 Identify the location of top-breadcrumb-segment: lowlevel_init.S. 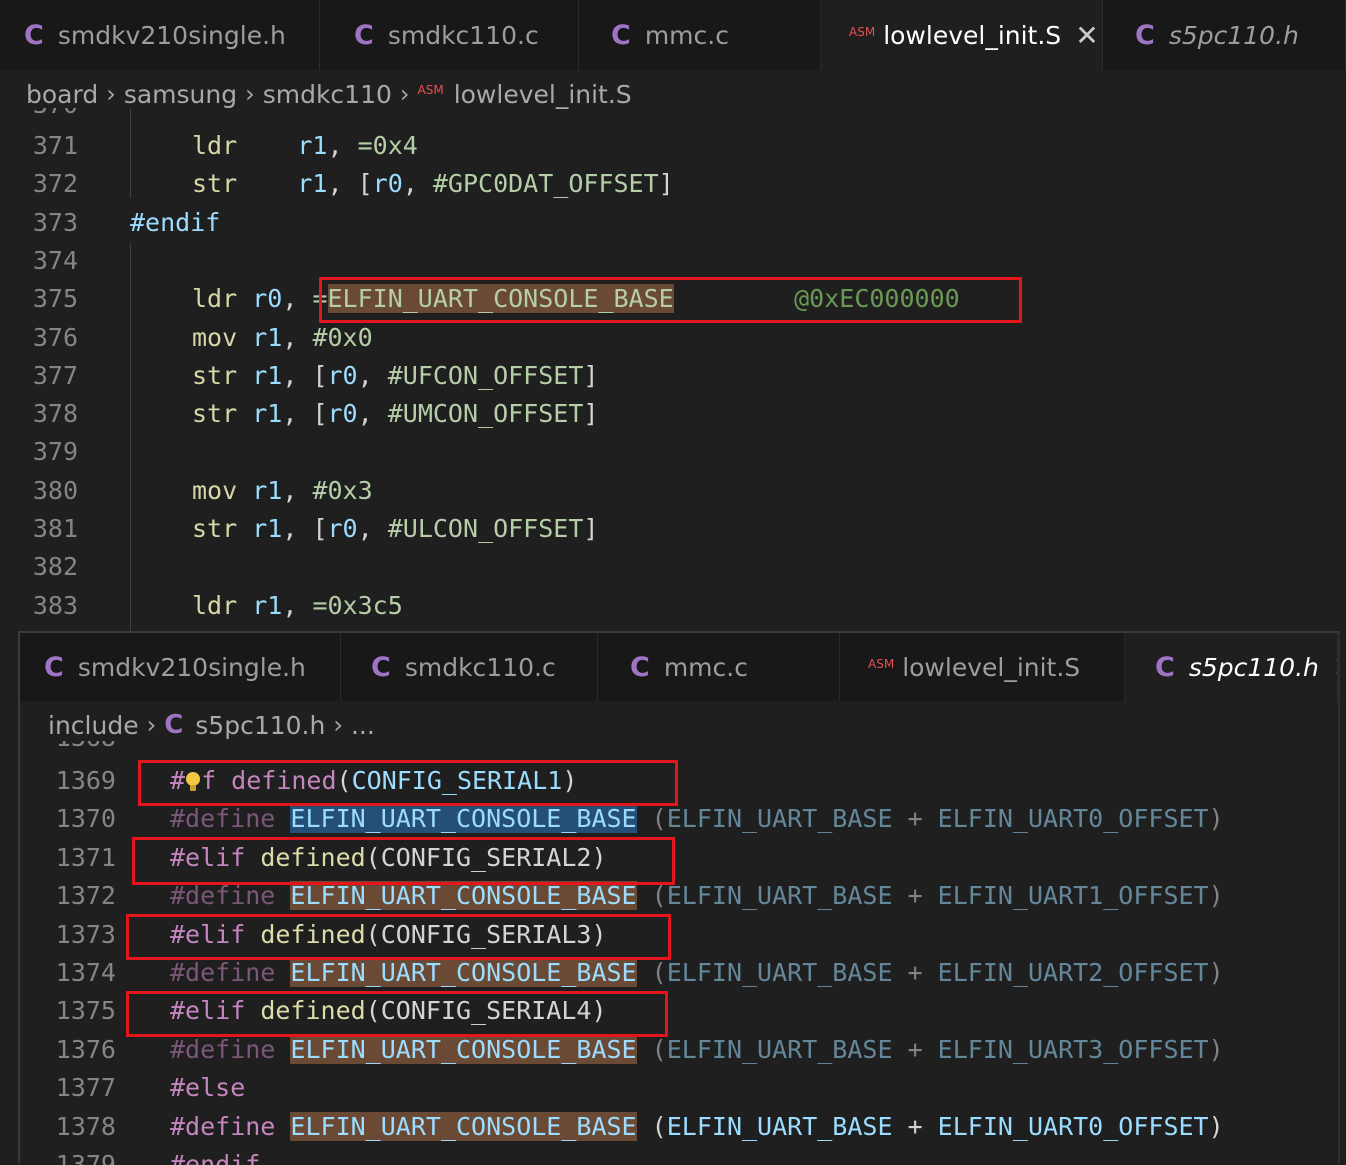
(543, 94).